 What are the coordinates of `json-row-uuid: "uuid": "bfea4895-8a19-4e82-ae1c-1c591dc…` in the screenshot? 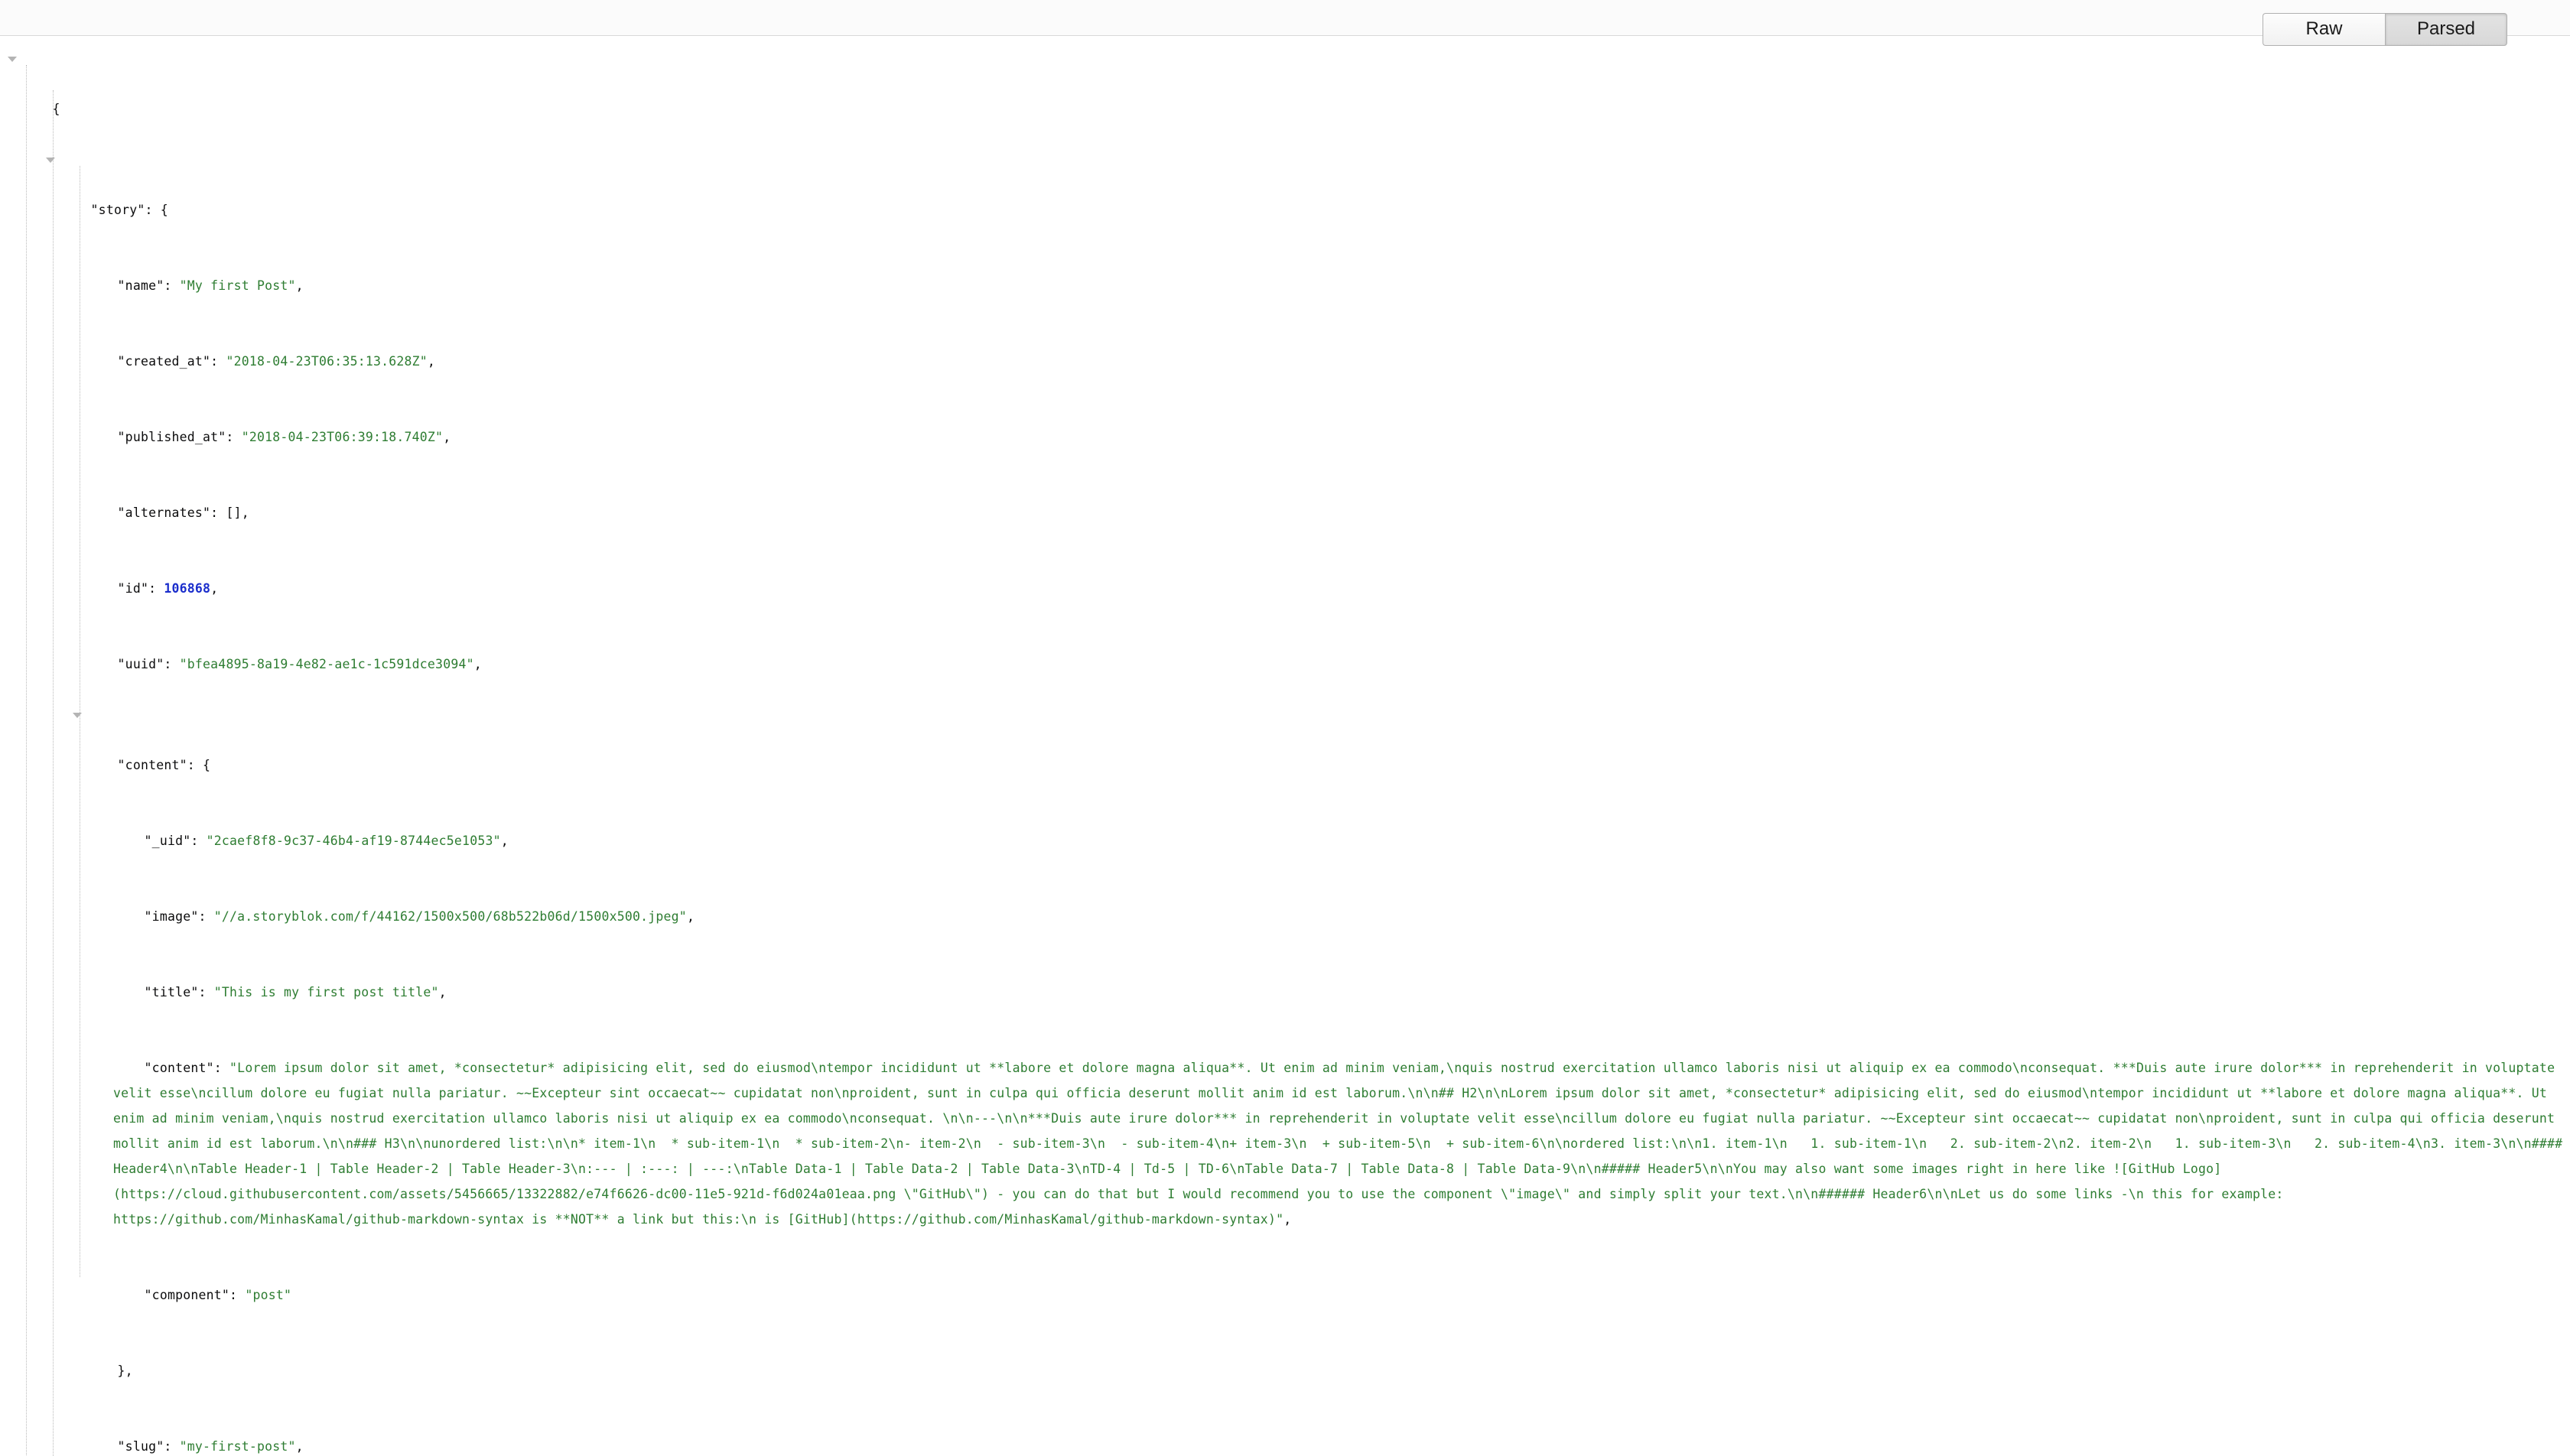 It's located at (1285, 664).